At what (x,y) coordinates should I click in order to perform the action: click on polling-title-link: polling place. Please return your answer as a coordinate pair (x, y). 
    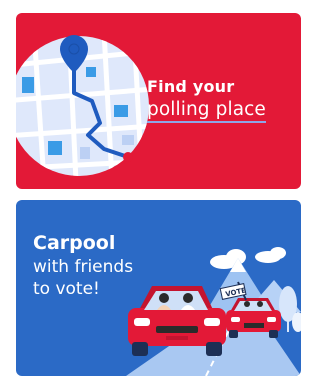
    Looking at the image, I should click on (206, 111).